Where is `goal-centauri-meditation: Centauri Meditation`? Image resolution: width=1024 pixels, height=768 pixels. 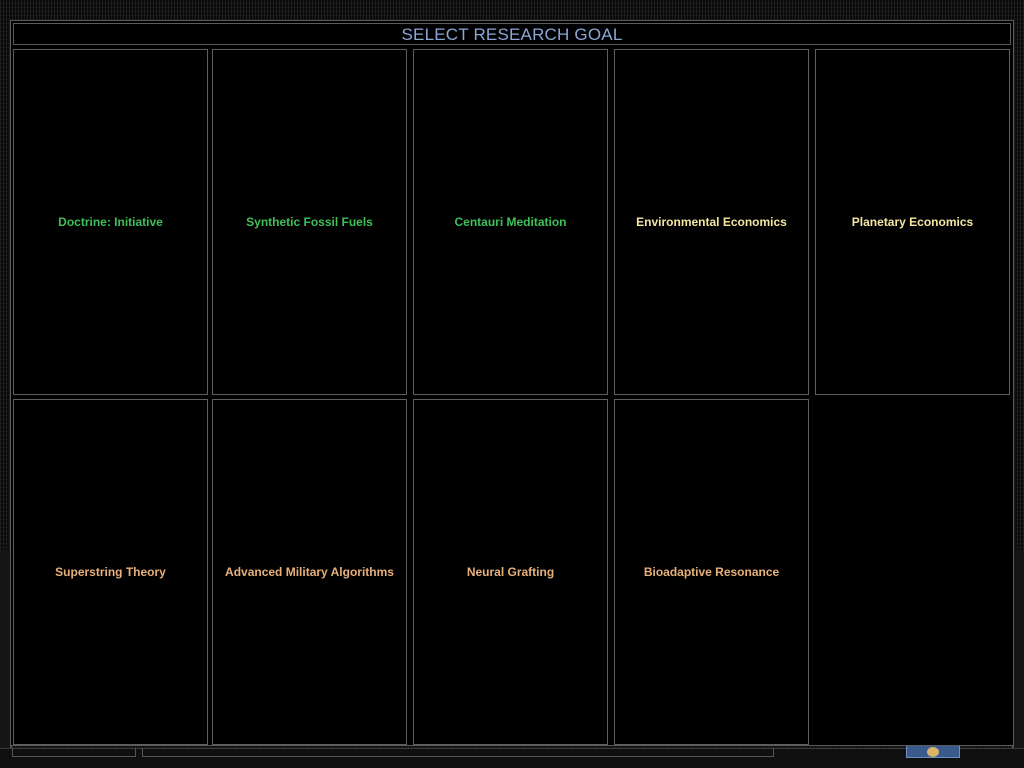
goal-centauri-meditation: Centauri Meditation is located at coordinates (510, 222).